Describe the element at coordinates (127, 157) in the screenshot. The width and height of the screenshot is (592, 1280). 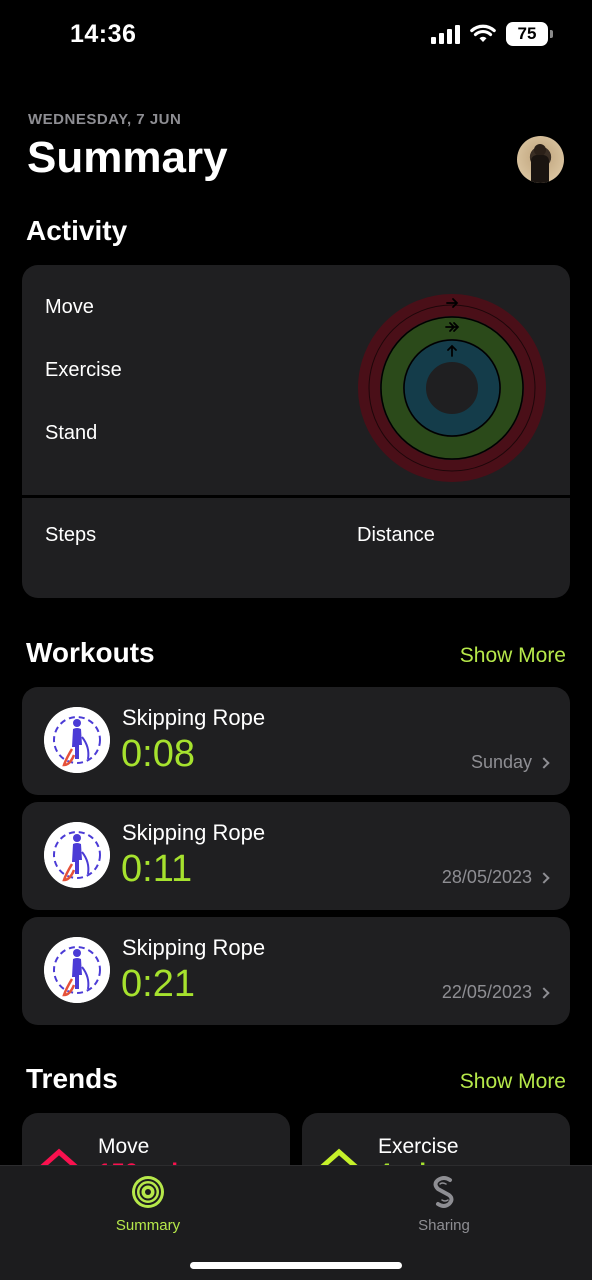
I see `page-title: Summary` at that location.